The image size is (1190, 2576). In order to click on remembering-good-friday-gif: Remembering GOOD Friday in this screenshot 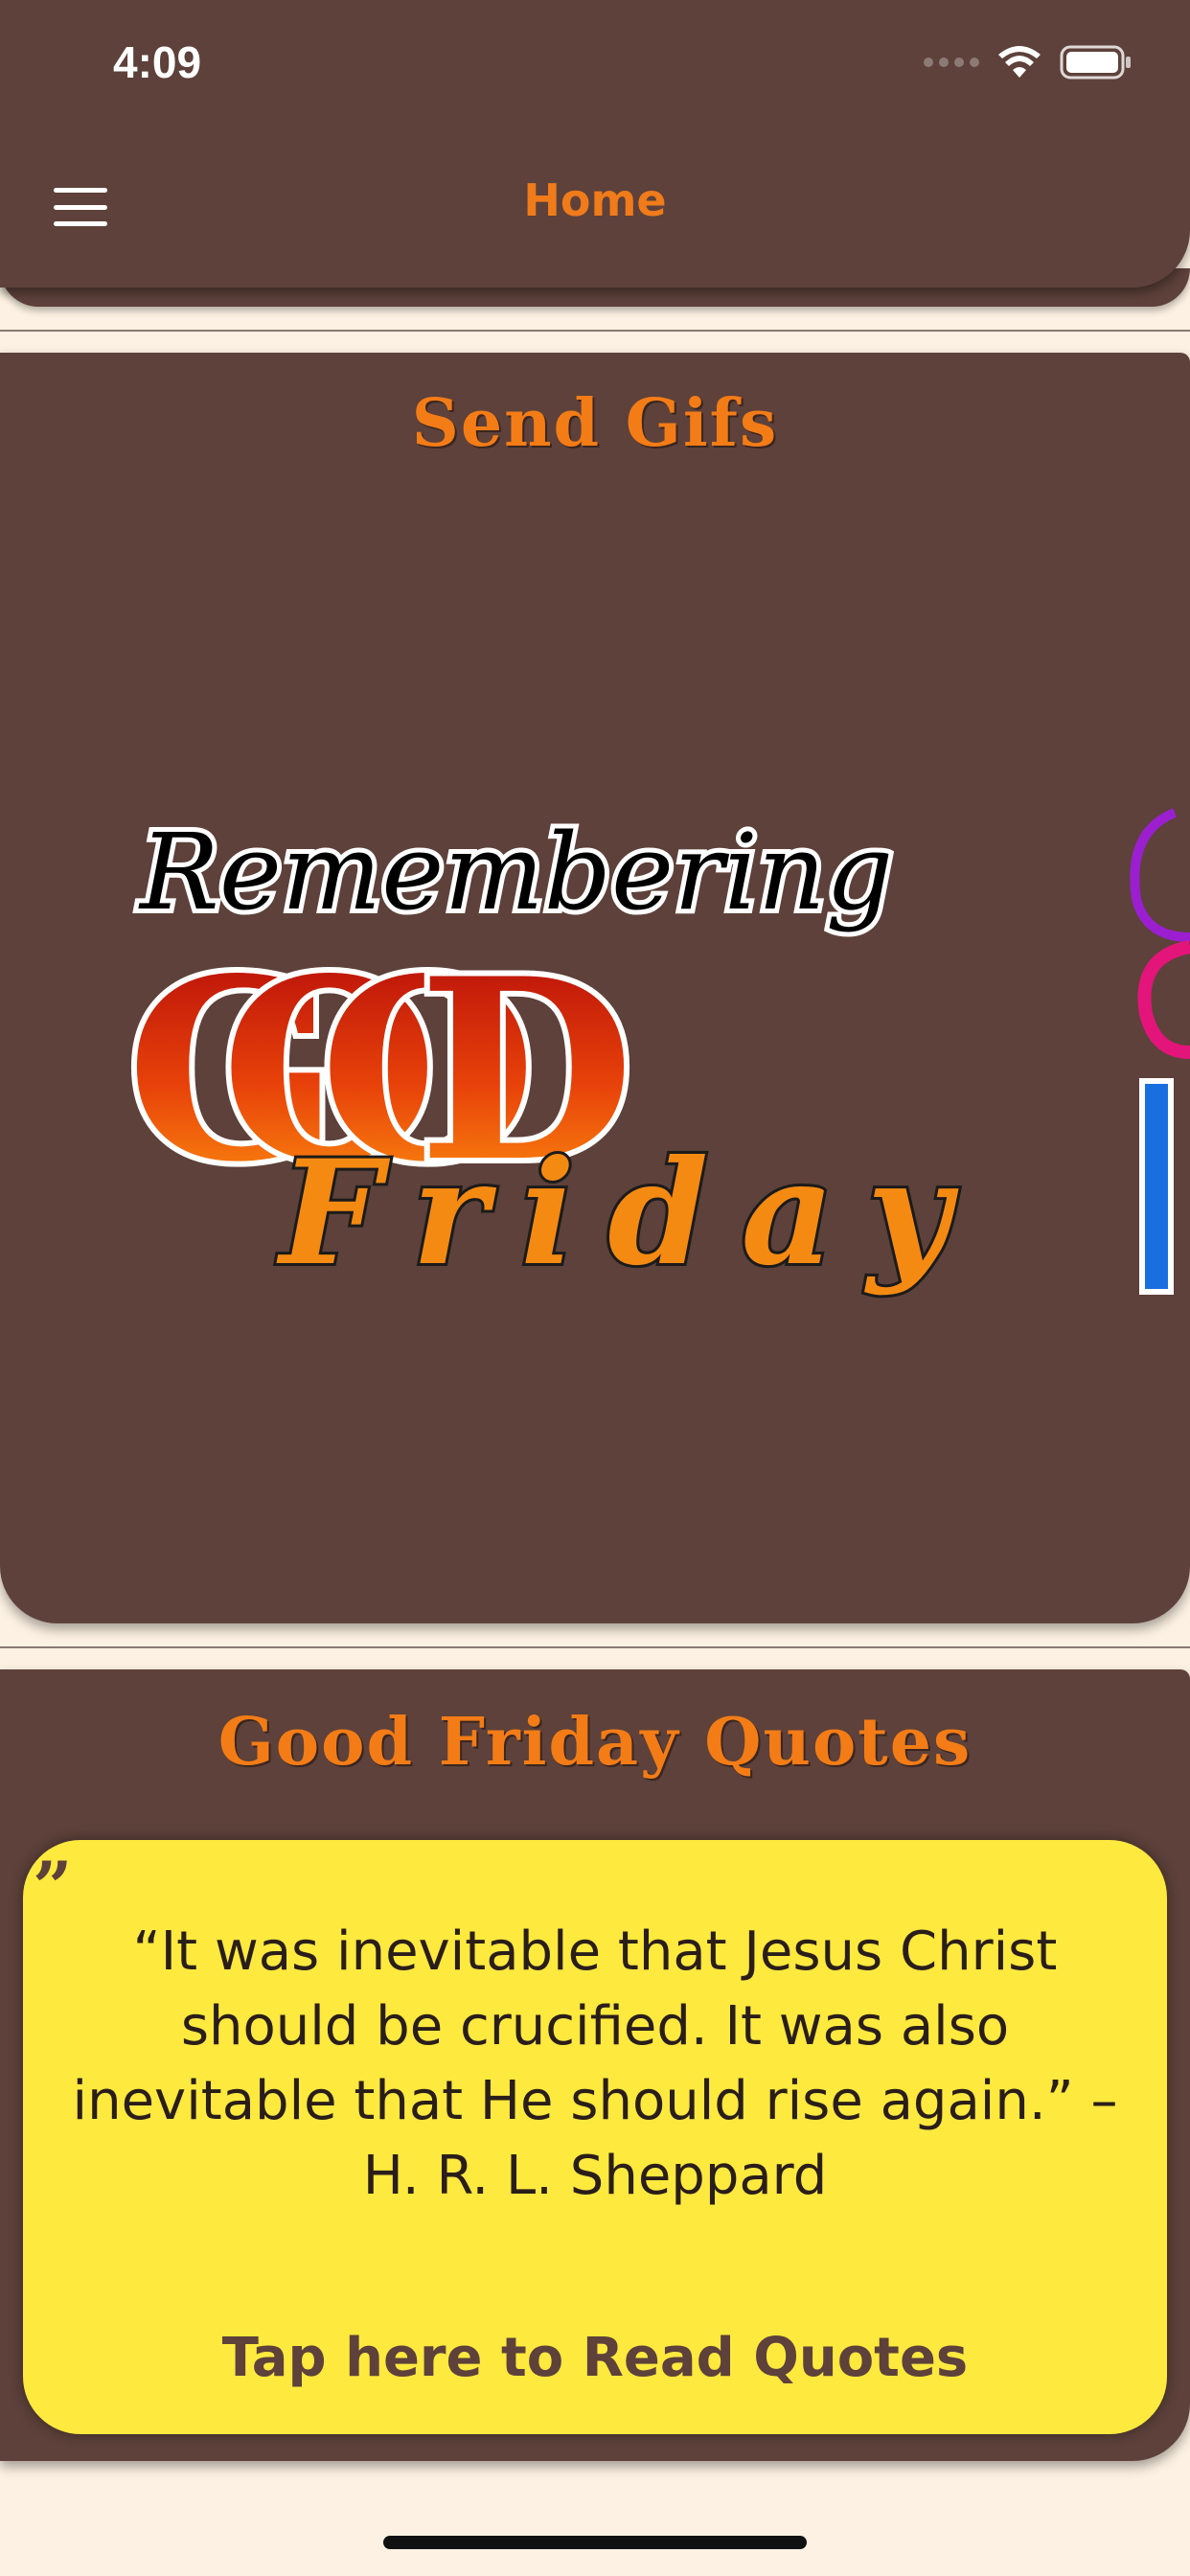, I will do `click(546, 1052)`.